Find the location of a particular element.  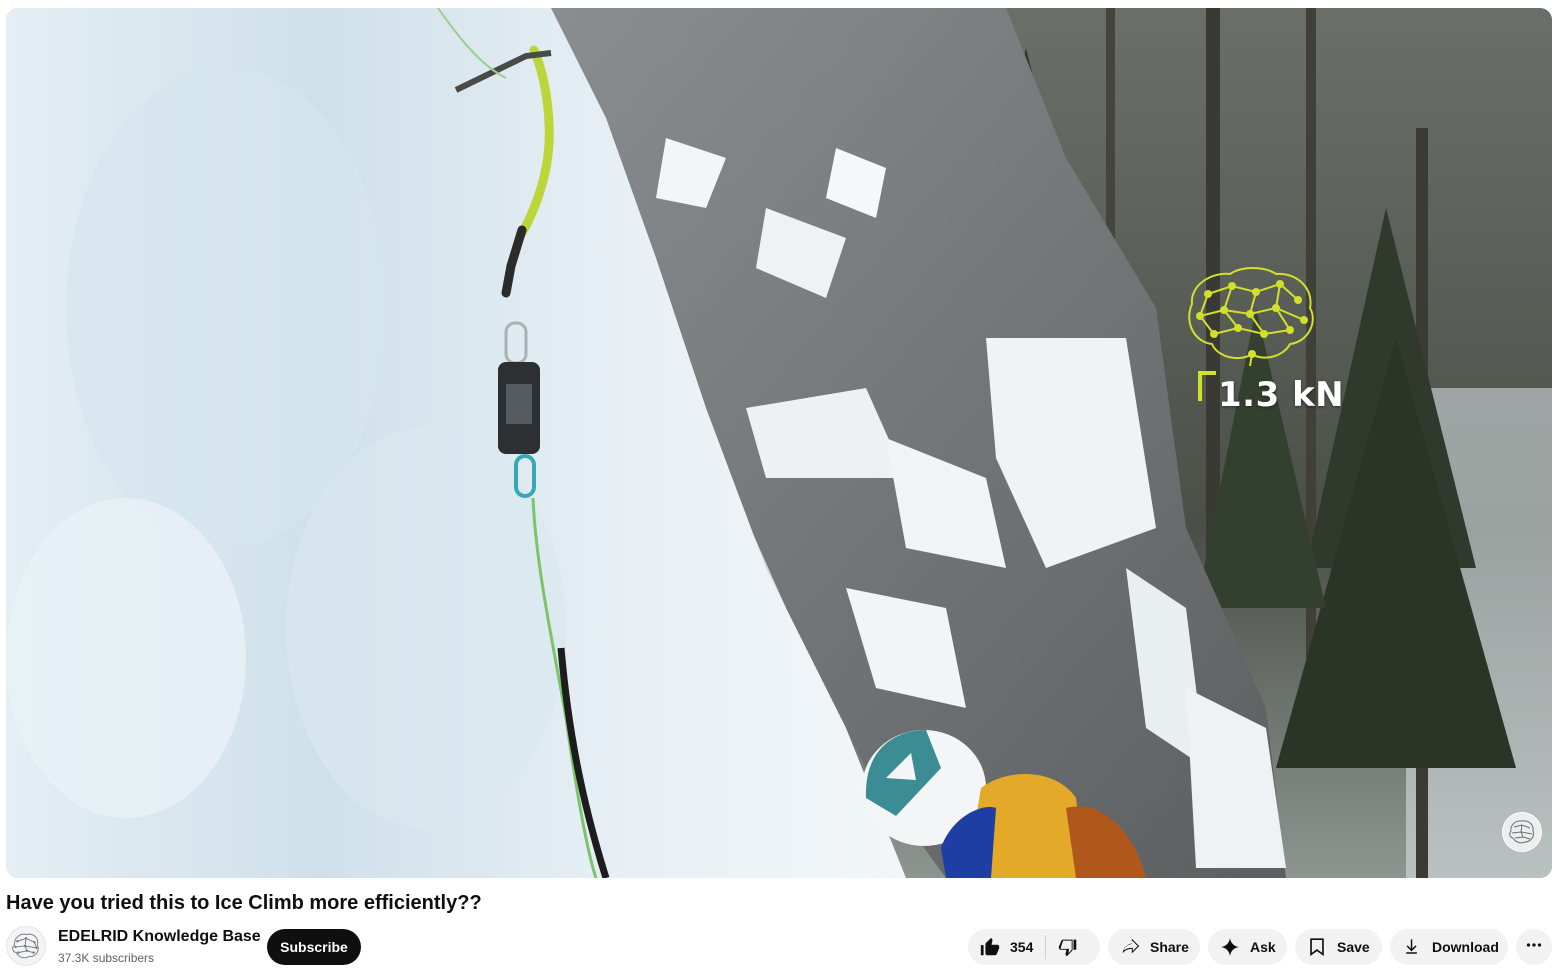

thumbs-down-icon is located at coordinates (1068, 947).